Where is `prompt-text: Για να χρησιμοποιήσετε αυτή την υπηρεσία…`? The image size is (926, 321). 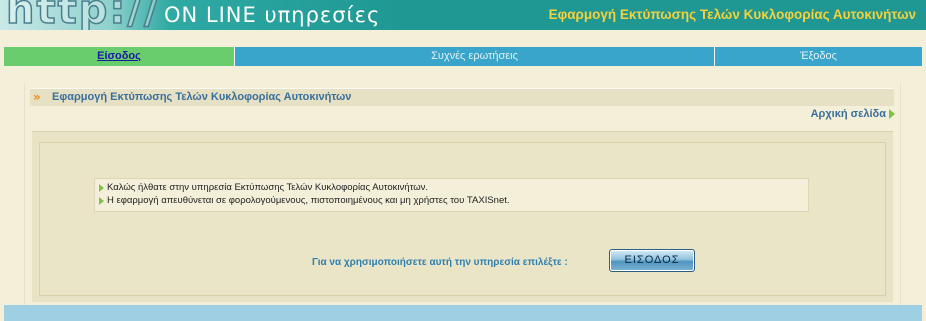
prompt-text: Για να χρησιμοποιήσετε αυτή την υπηρεσία… is located at coordinates (440, 262).